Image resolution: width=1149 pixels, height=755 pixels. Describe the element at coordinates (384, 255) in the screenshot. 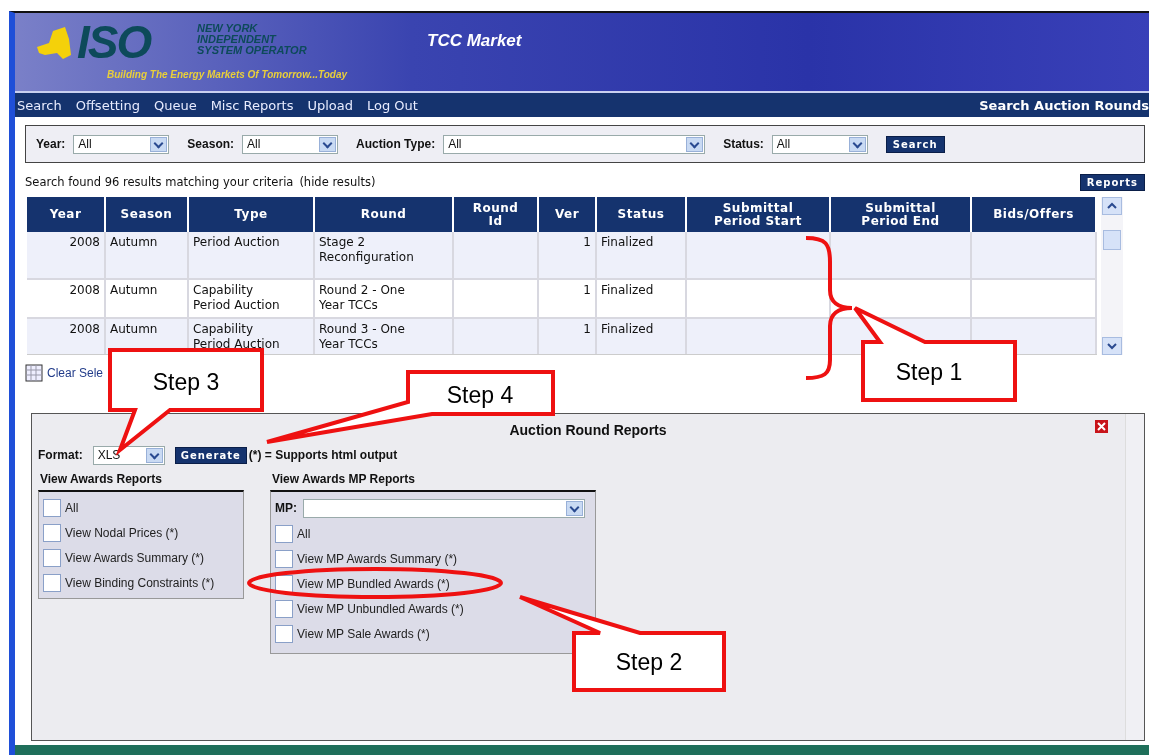

I see `table-cell: Stage 2 Reconfiguration` at that location.